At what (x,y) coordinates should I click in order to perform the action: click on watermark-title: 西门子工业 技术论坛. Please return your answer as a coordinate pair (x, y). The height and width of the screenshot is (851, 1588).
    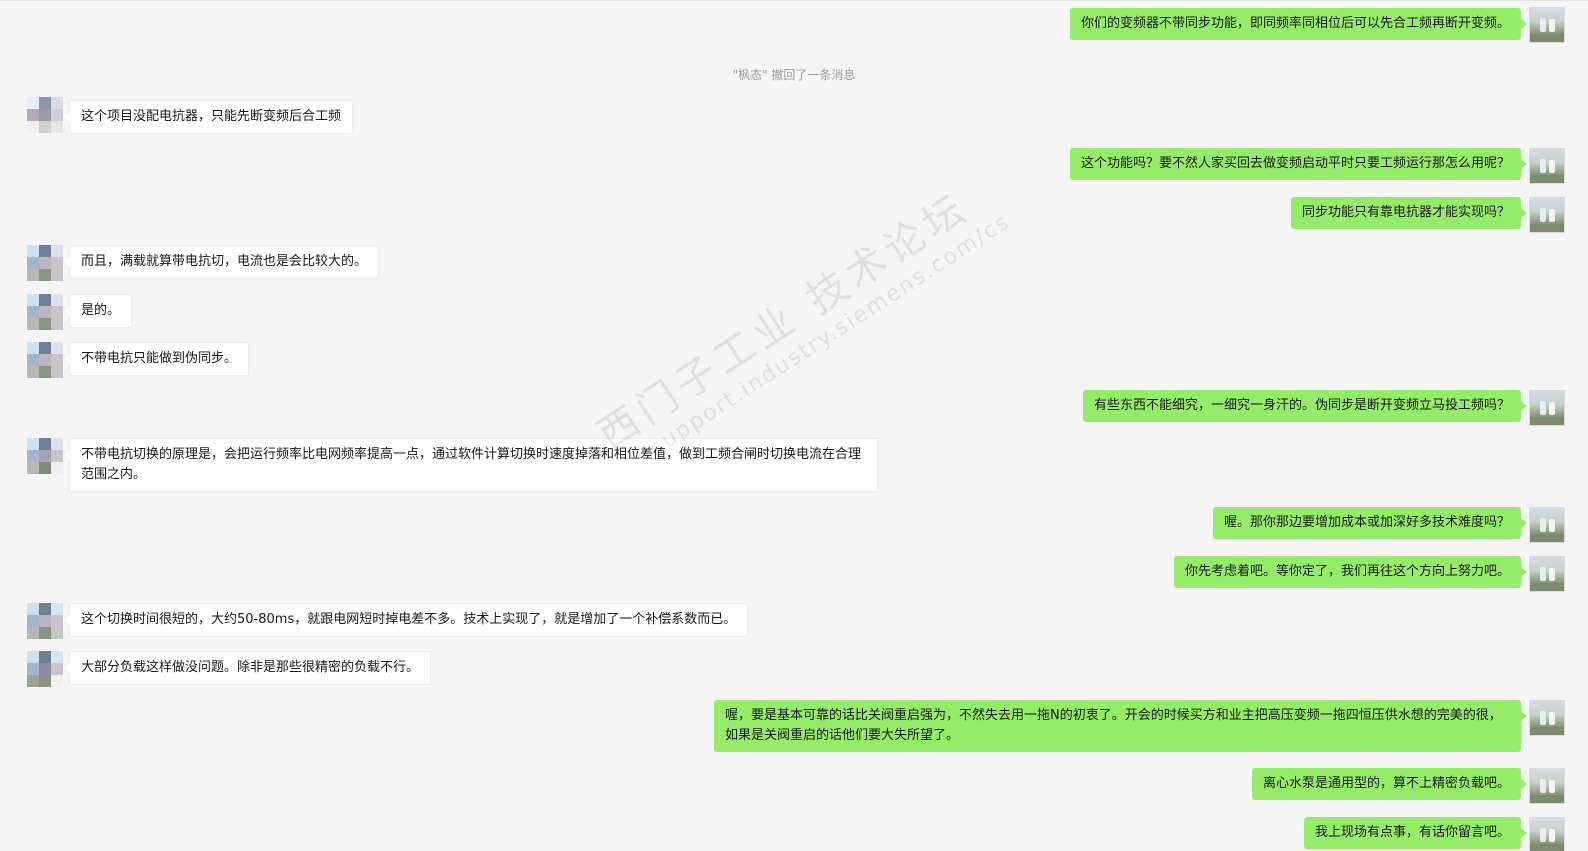
    Looking at the image, I should click on (784, 321).